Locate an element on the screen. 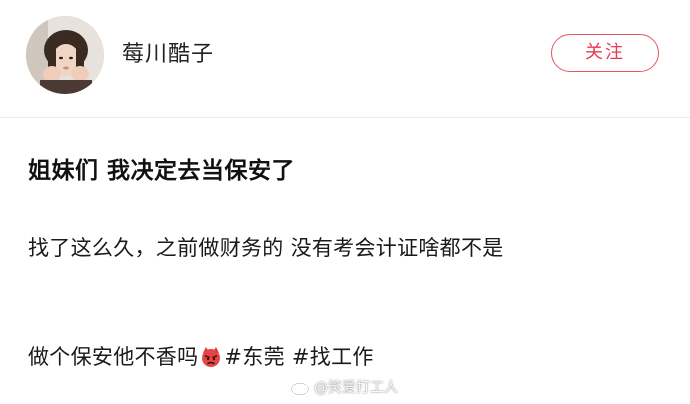  post-body: 找了这么久，之前做财务的 没有考会计证啥都不是 is located at coordinates (266, 248).